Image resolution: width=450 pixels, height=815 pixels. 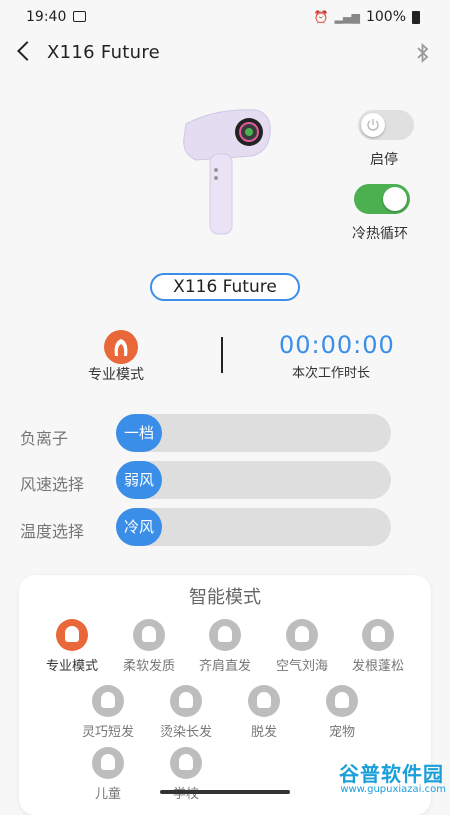 What do you see at coordinates (337, 345) in the screenshot?
I see `work-timer: 00:00:00` at bounding box center [337, 345].